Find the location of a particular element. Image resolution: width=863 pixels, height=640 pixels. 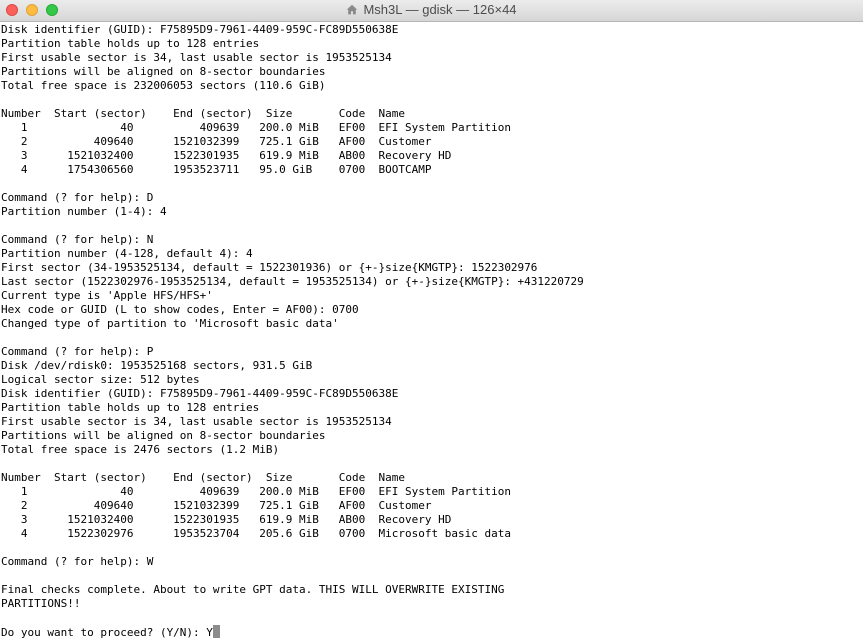

terminal-line: Partition number (4-128, default 4): 4 is located at coordinates (127, 253).